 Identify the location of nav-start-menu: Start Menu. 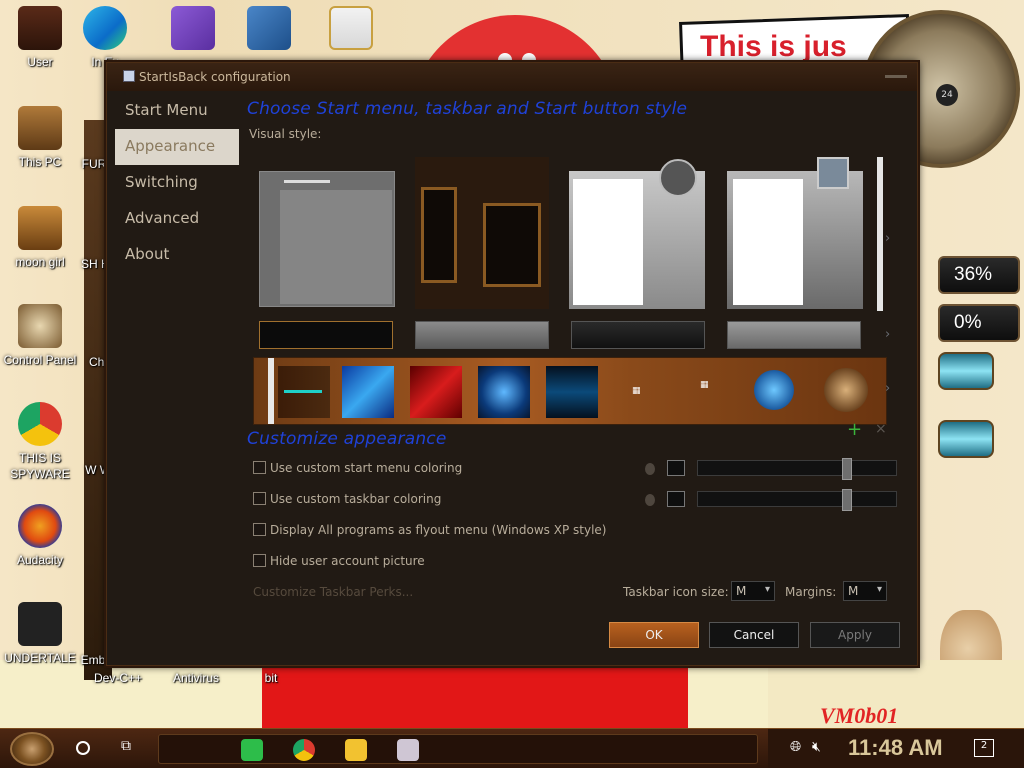
(177, 111).